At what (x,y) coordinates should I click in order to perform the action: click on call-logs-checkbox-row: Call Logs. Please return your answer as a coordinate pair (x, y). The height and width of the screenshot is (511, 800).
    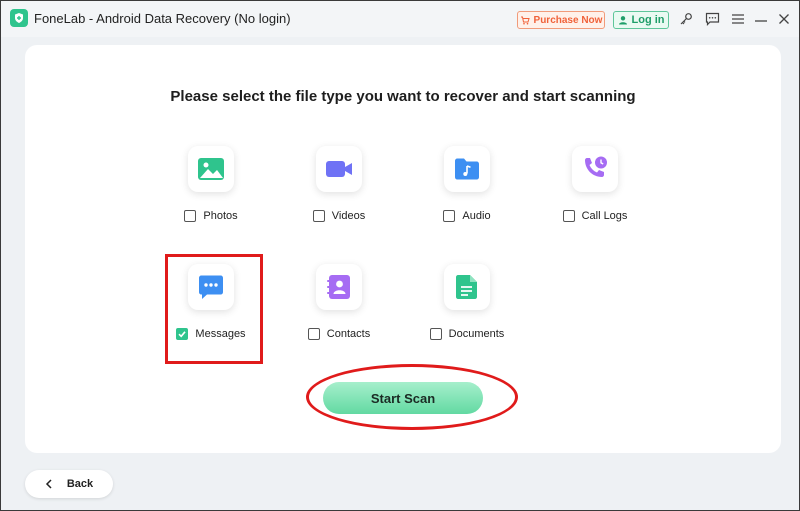
    Looking at the image, I should click on (595, 216).